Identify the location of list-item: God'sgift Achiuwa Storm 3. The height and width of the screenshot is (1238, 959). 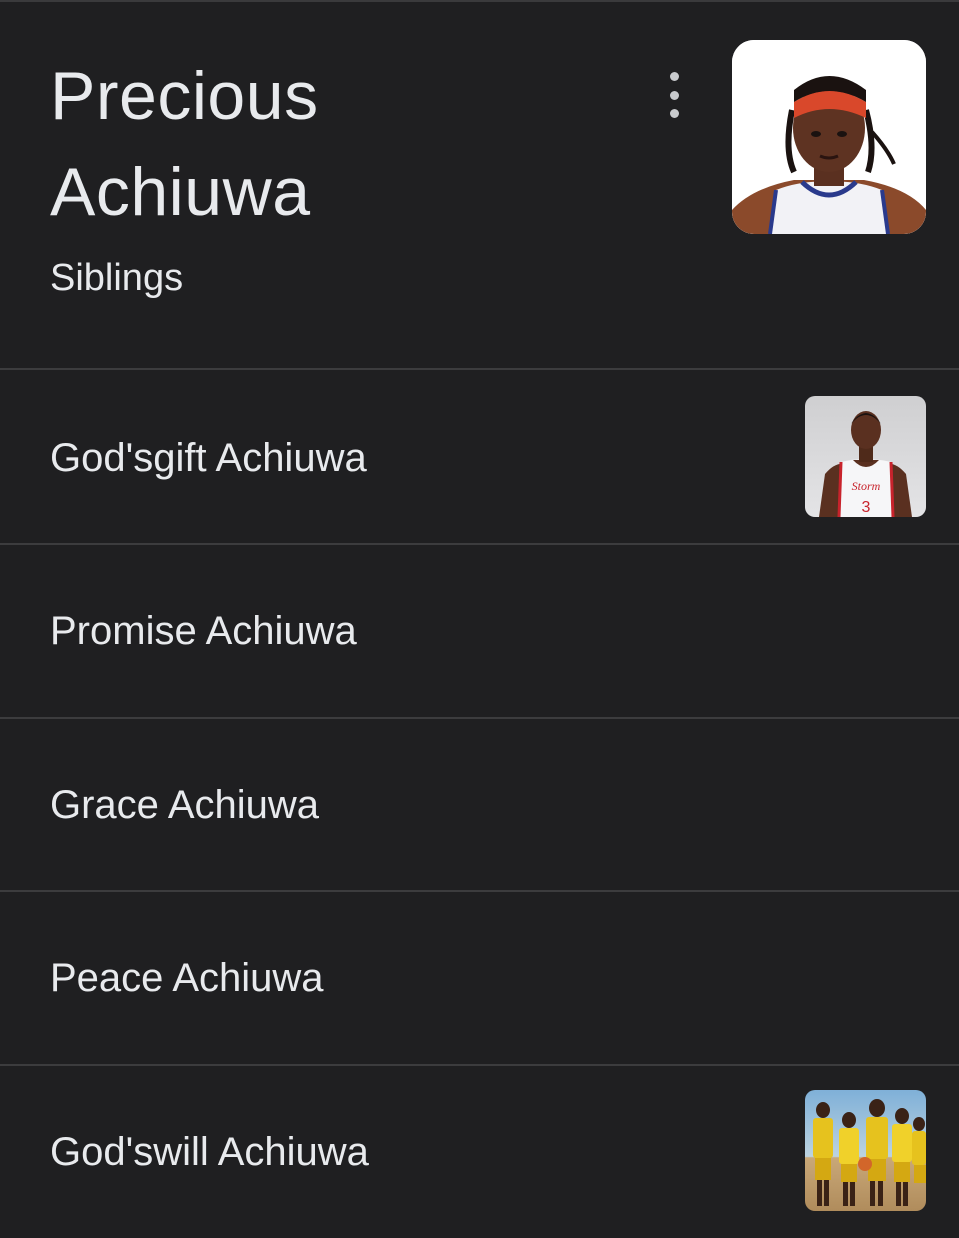
(479, 458).